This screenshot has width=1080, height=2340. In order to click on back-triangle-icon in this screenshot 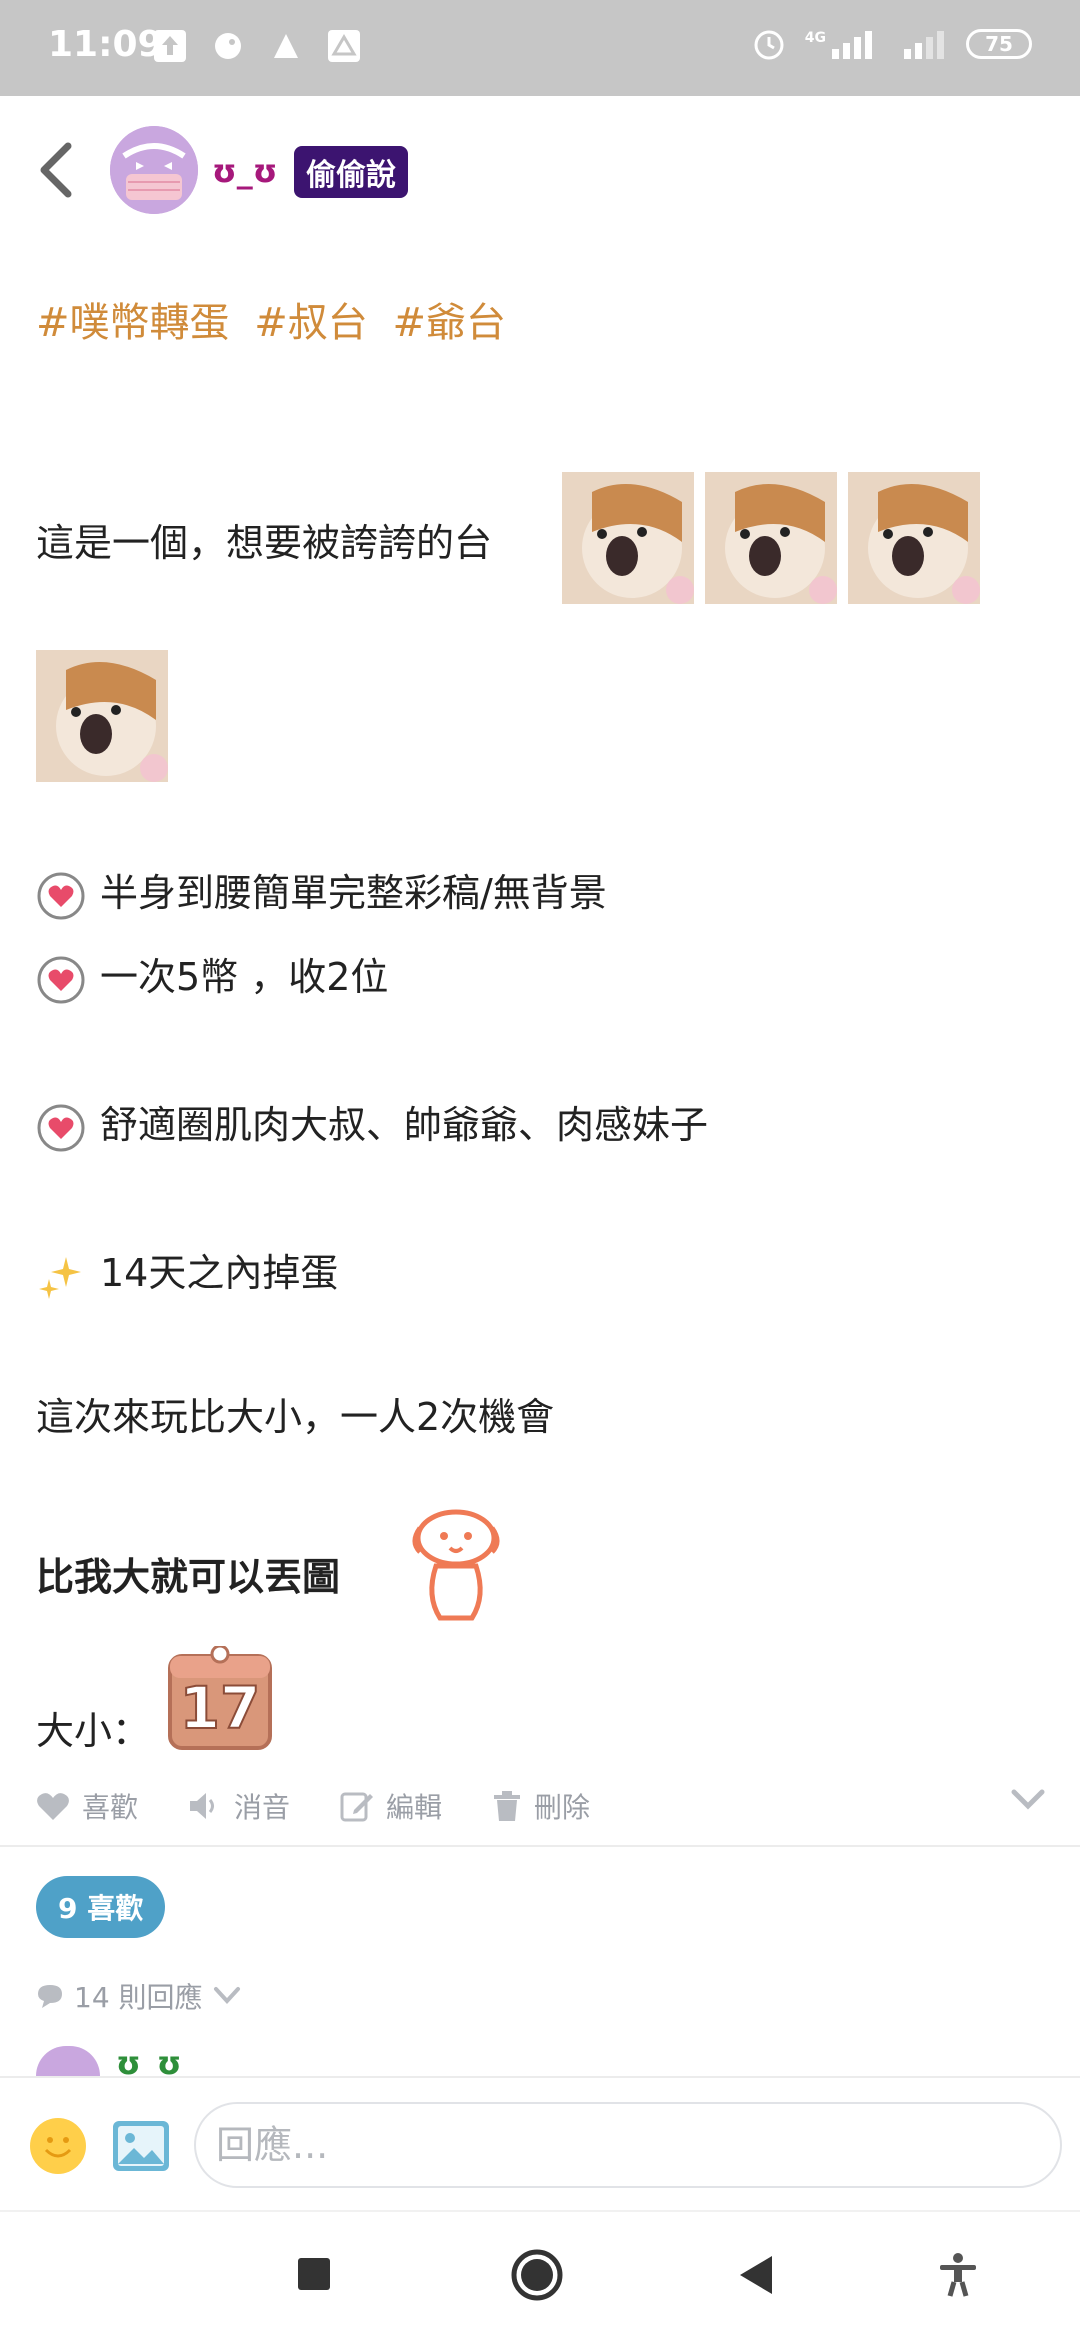, I will do `click(756, 2275)`.